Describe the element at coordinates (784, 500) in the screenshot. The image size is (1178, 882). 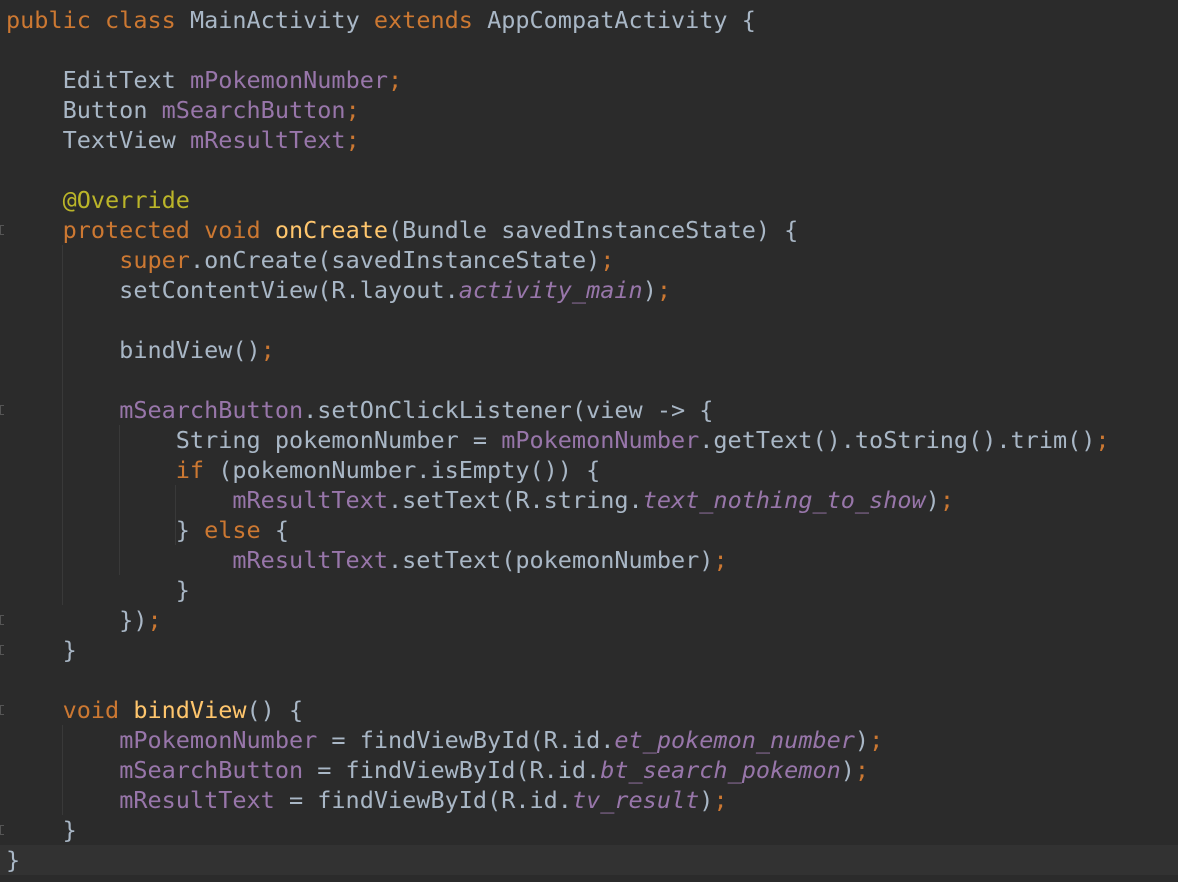
I see `code-token: text_nothing_to_show` at that location.